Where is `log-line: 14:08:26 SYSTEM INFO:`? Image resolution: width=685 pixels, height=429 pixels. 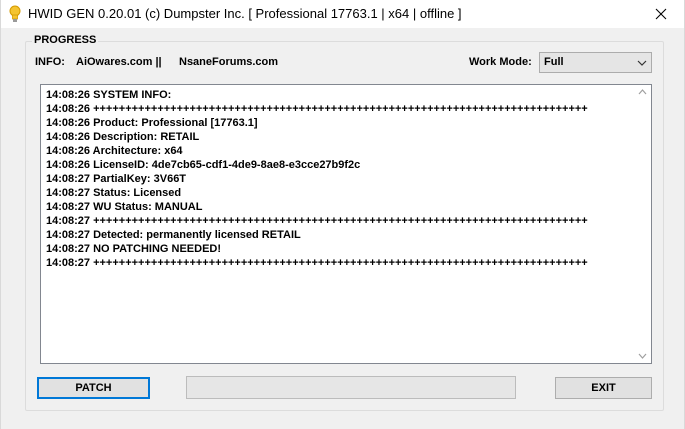 log-line: 14:08:26 SYSTEM INFO: is located at coordinates (109, 95).